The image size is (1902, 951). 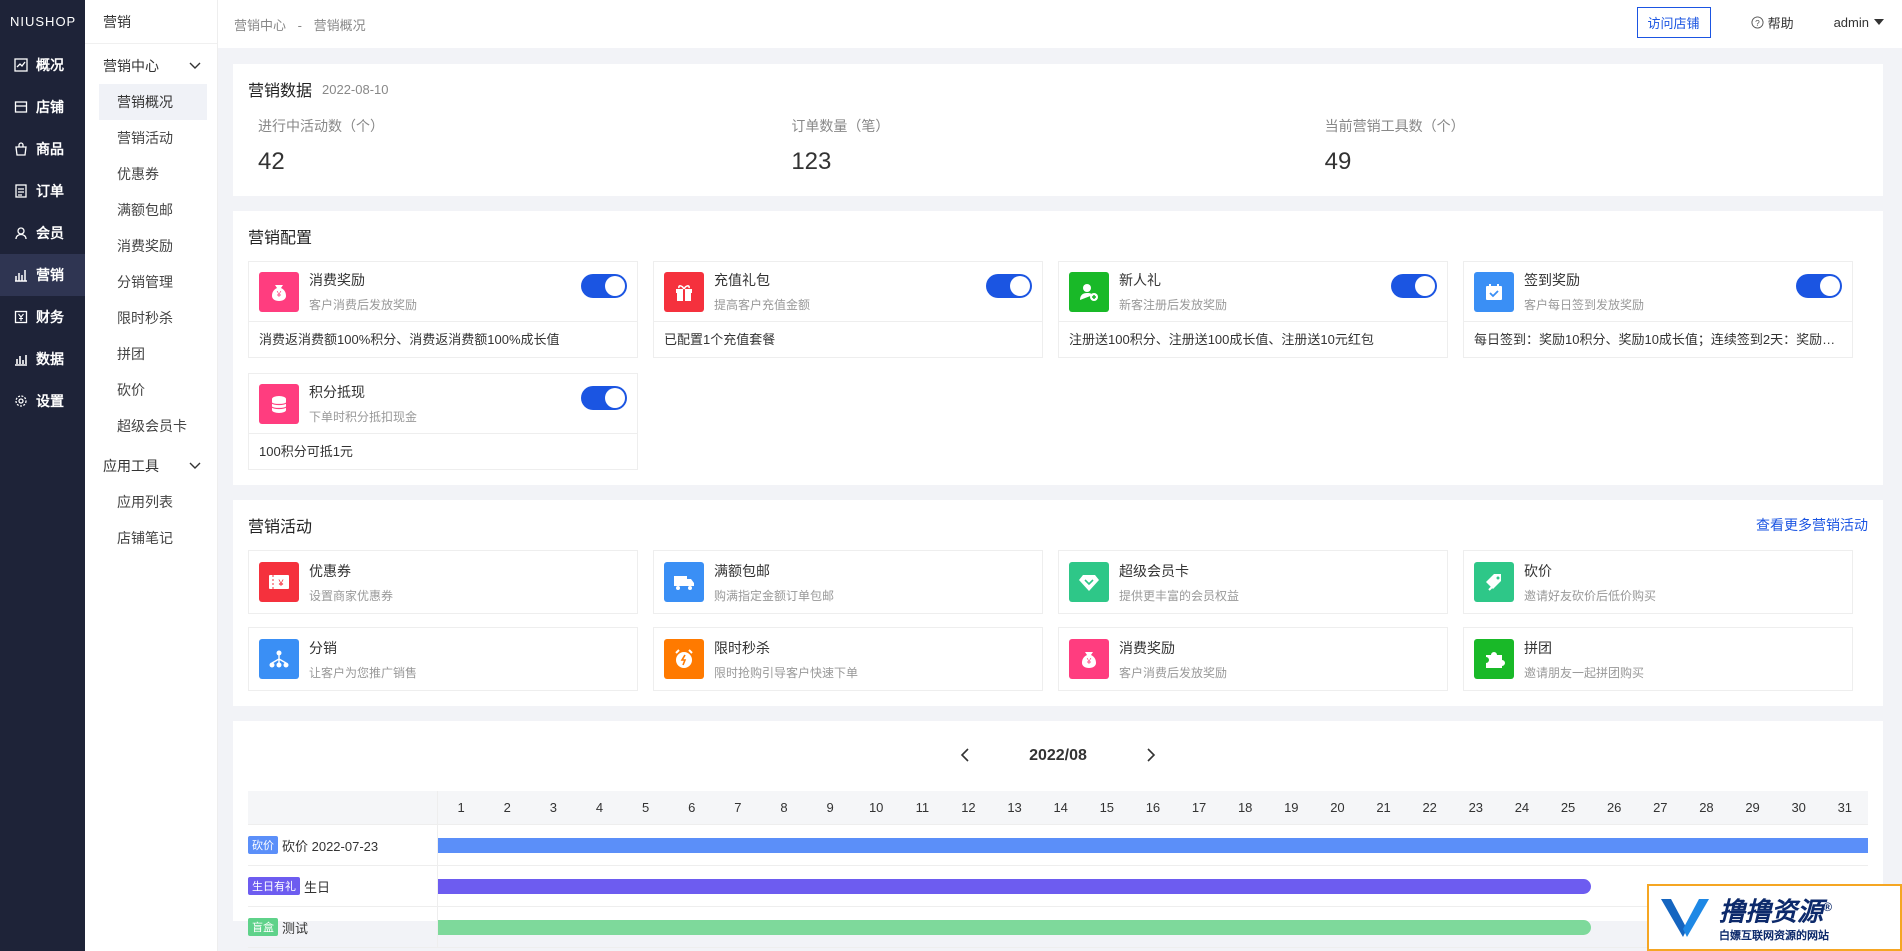 What do you see at coordinates (339, 25) in the screenshot?
I see `breadcrumb-current: 营销概况` at bounding box center [339, 25].